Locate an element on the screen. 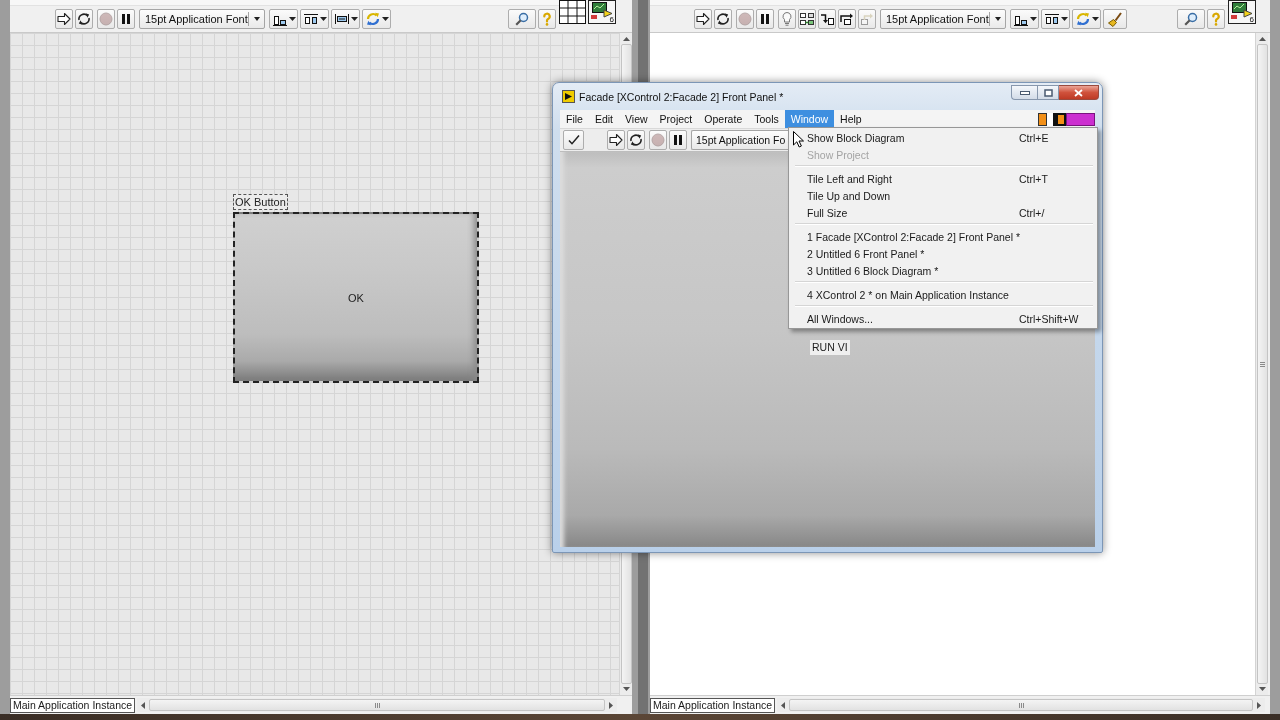 Image resolution: width=1280 pixels, height=720 pixels. close-button is located at coordinates (1079, 92).